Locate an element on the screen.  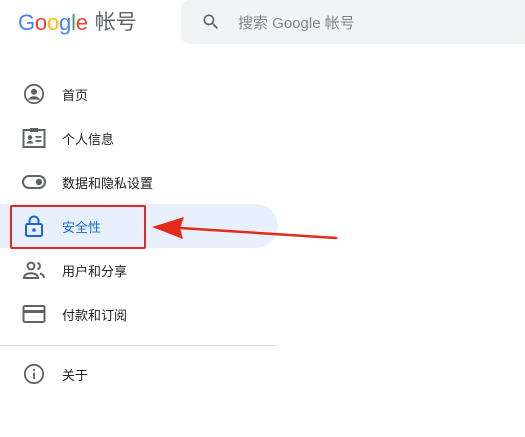
logo-letter: G is located at coordinates (26, 22).